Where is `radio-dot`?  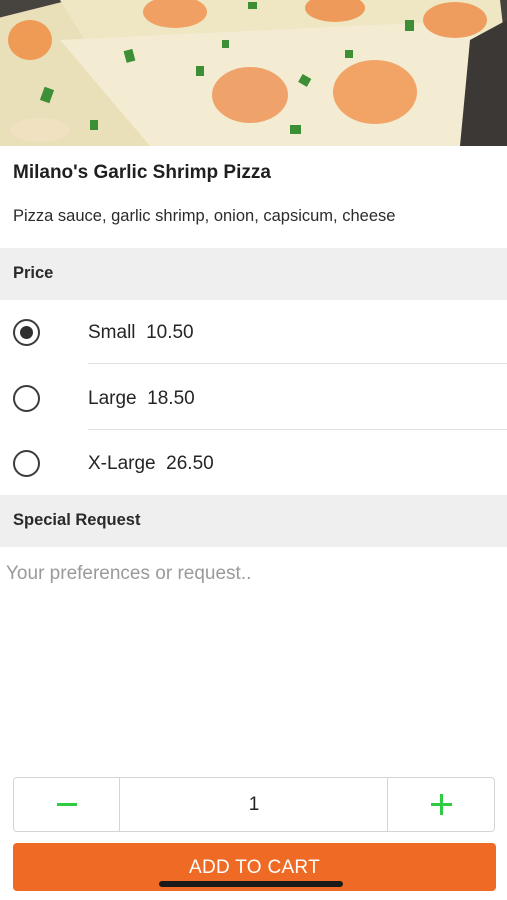 radio-dot is located at coordinates (26, 332).